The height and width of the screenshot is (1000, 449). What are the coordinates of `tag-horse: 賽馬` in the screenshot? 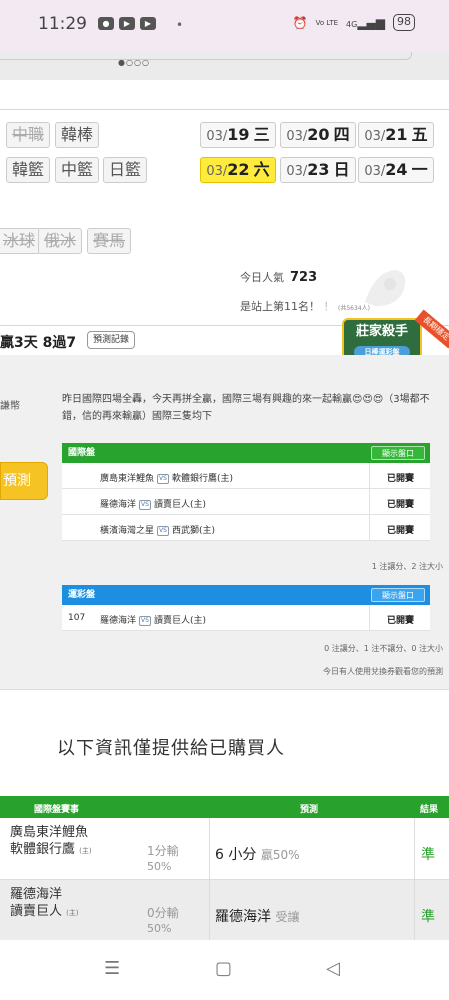 It's located at (109, 241).